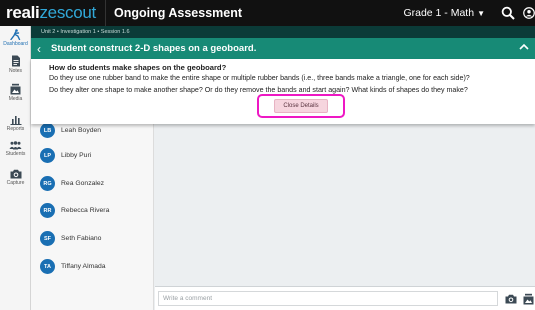 The height and width of the screenshot is (310, 535). What do you see at coordinates (15, 154) in the screenshot?
I see `rail-label-students: Students` at bounding box center [15, 154].